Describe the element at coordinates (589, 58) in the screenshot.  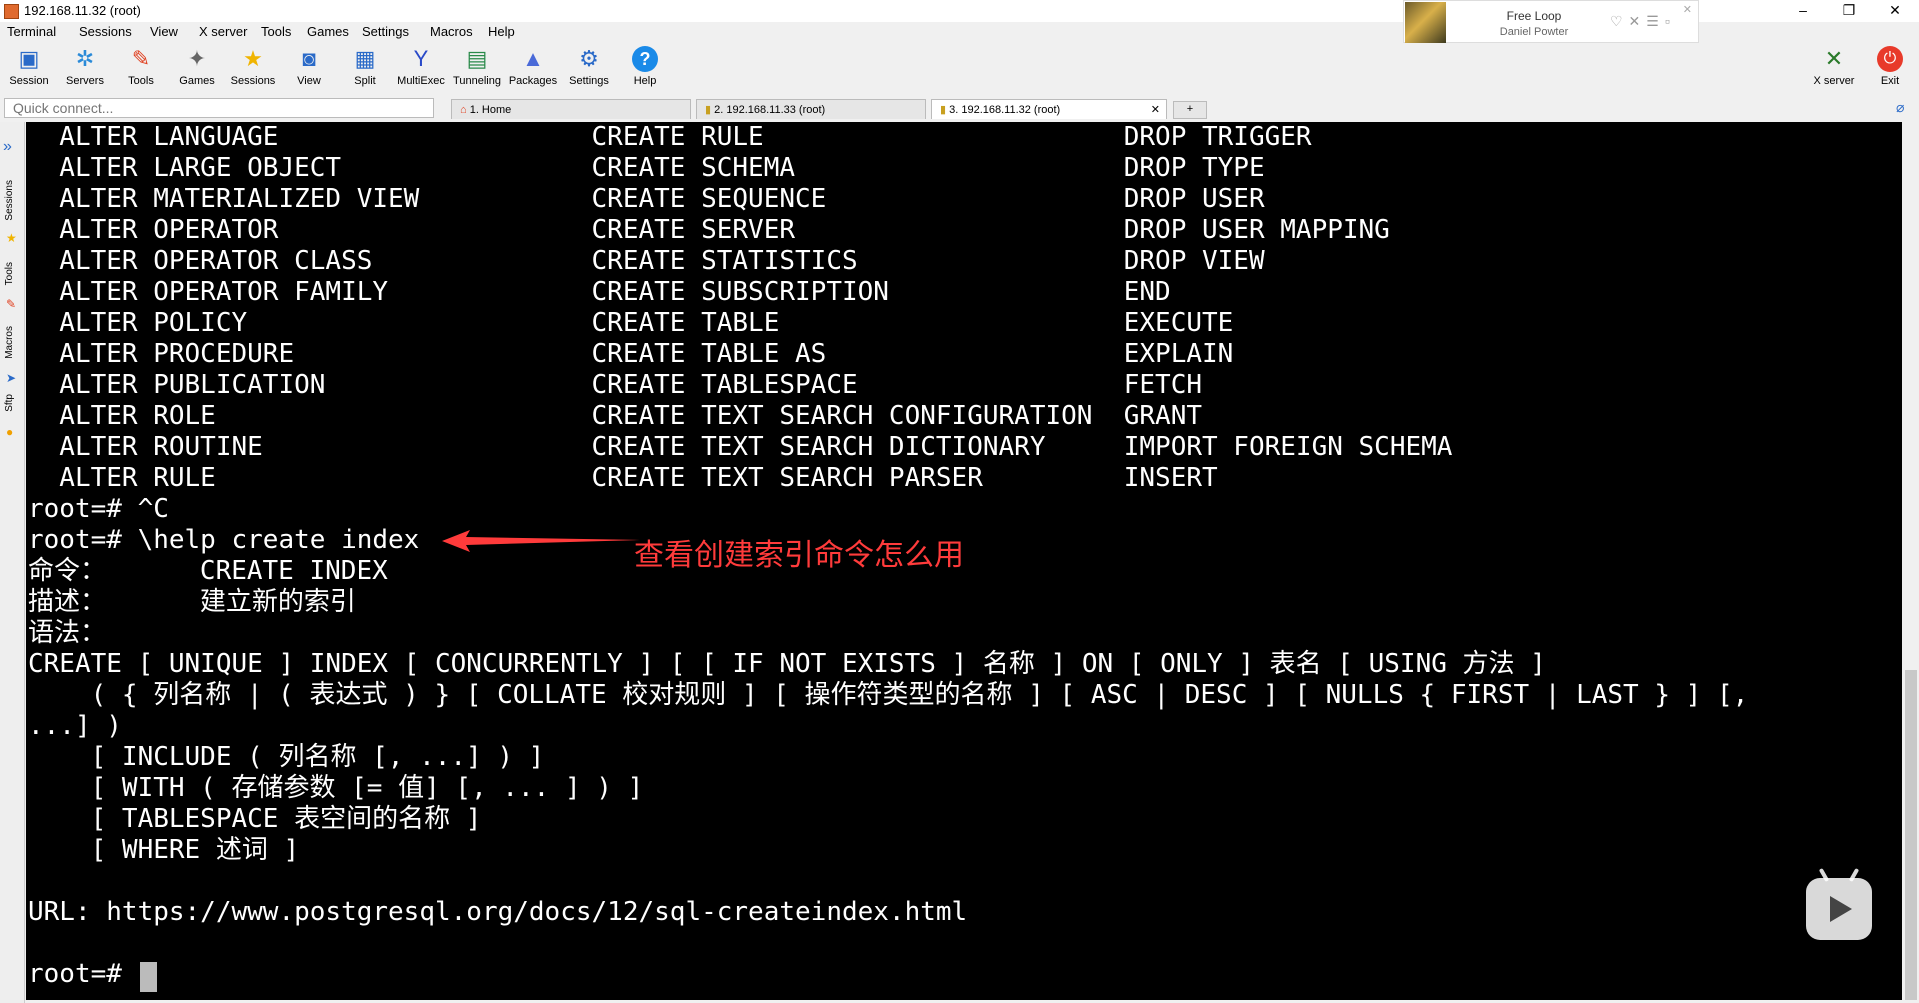
I see `settings-icon: ⚙` at that location.